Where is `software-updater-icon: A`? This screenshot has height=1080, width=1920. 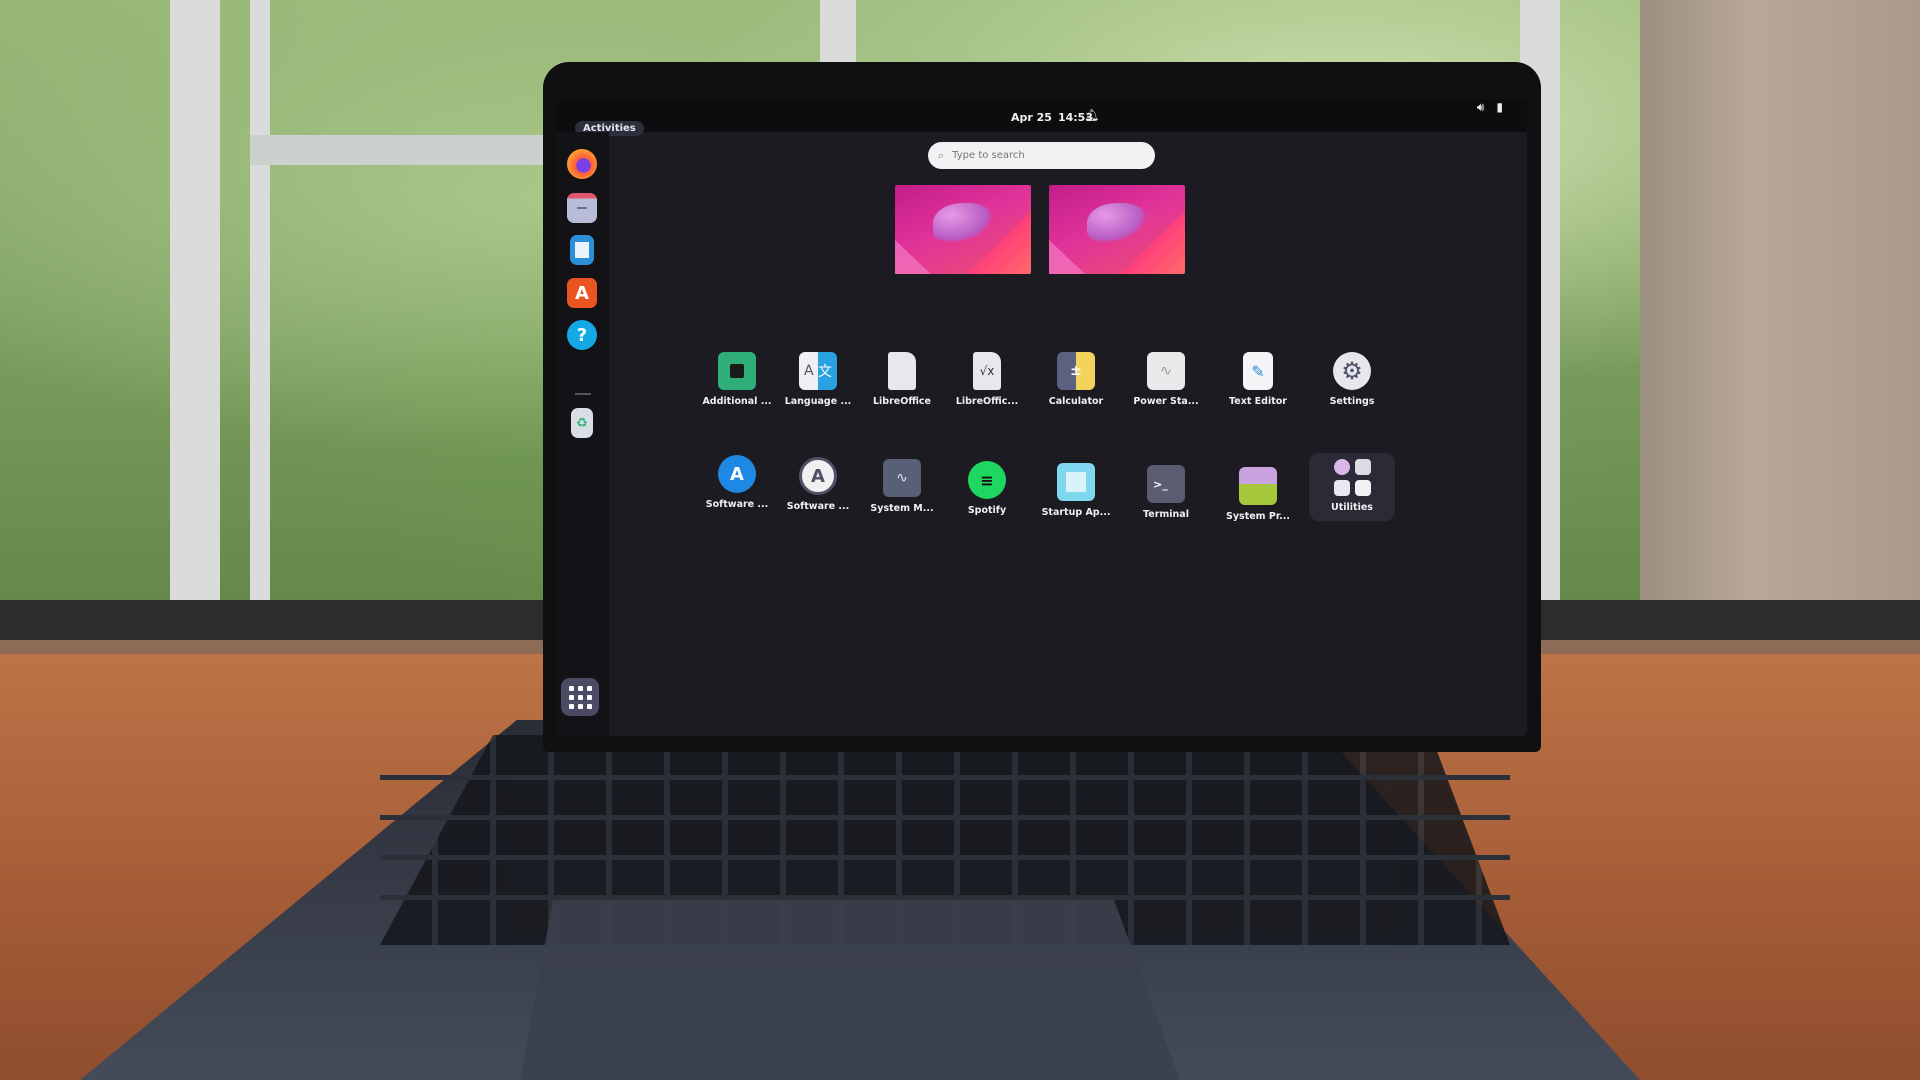
software-updater-icon: A is located at coordinates (737, 474).